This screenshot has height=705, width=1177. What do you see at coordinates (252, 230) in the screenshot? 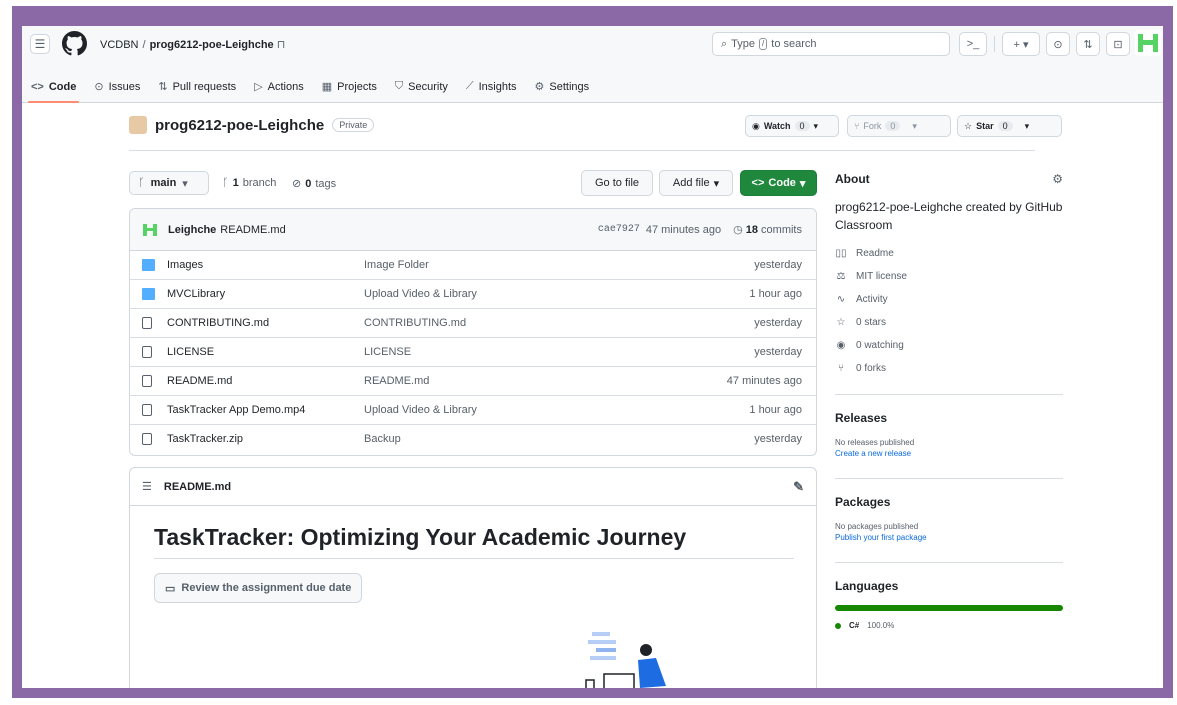
I see `commit-message: README.md` at bounding box center [252, 230].